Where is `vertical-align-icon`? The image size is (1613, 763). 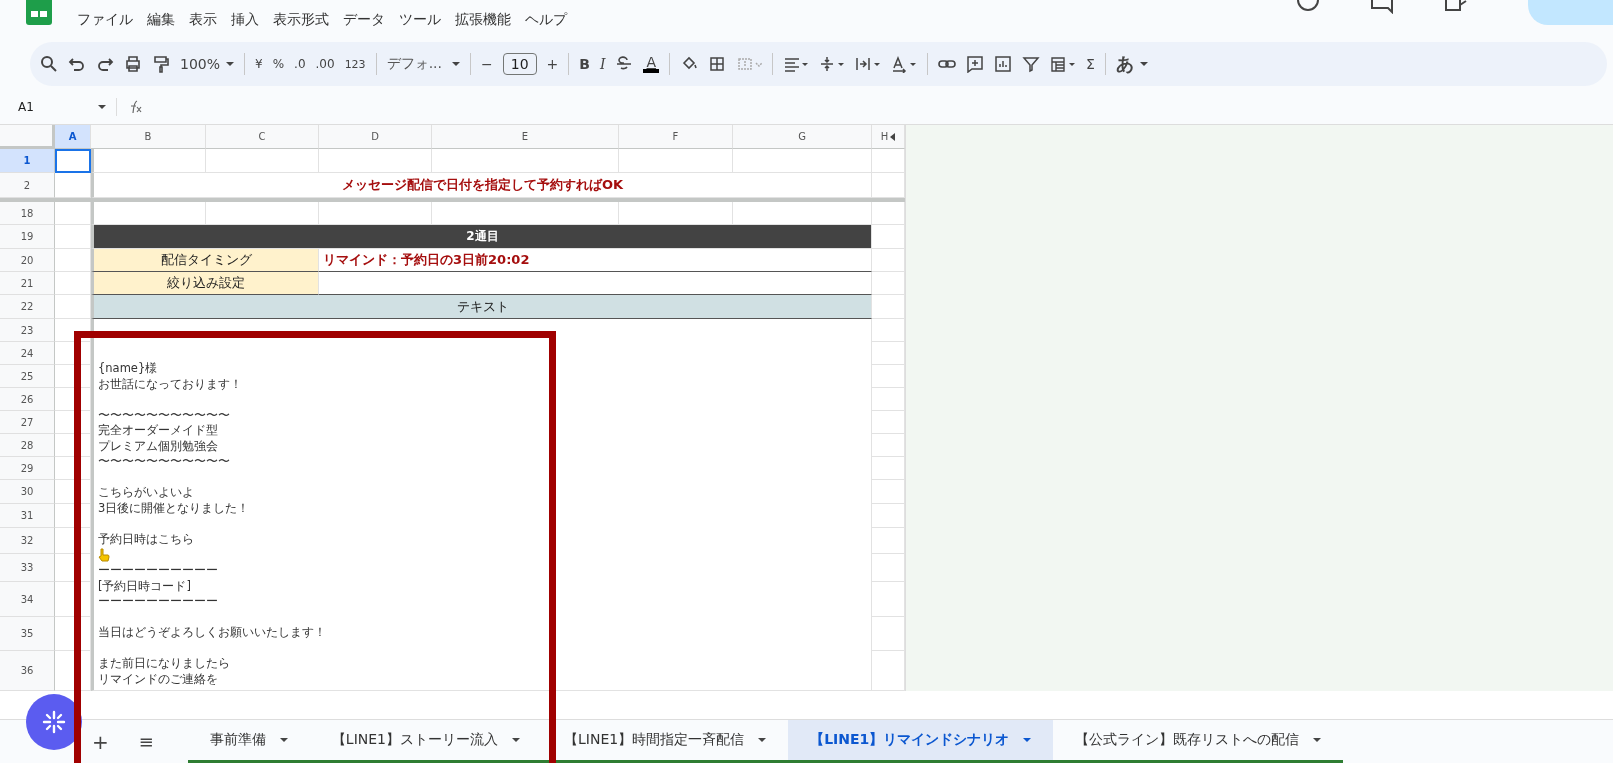
vertical-align-icon is located at coordinates (832, 64).